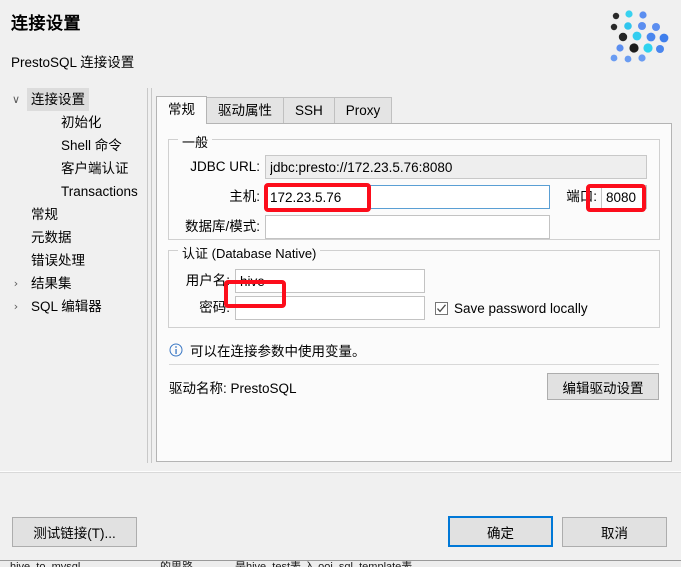 The height and width of the screenshot is (567, 681). I want to click on sidebar-item-label: 连接设置, so click(58, 99).